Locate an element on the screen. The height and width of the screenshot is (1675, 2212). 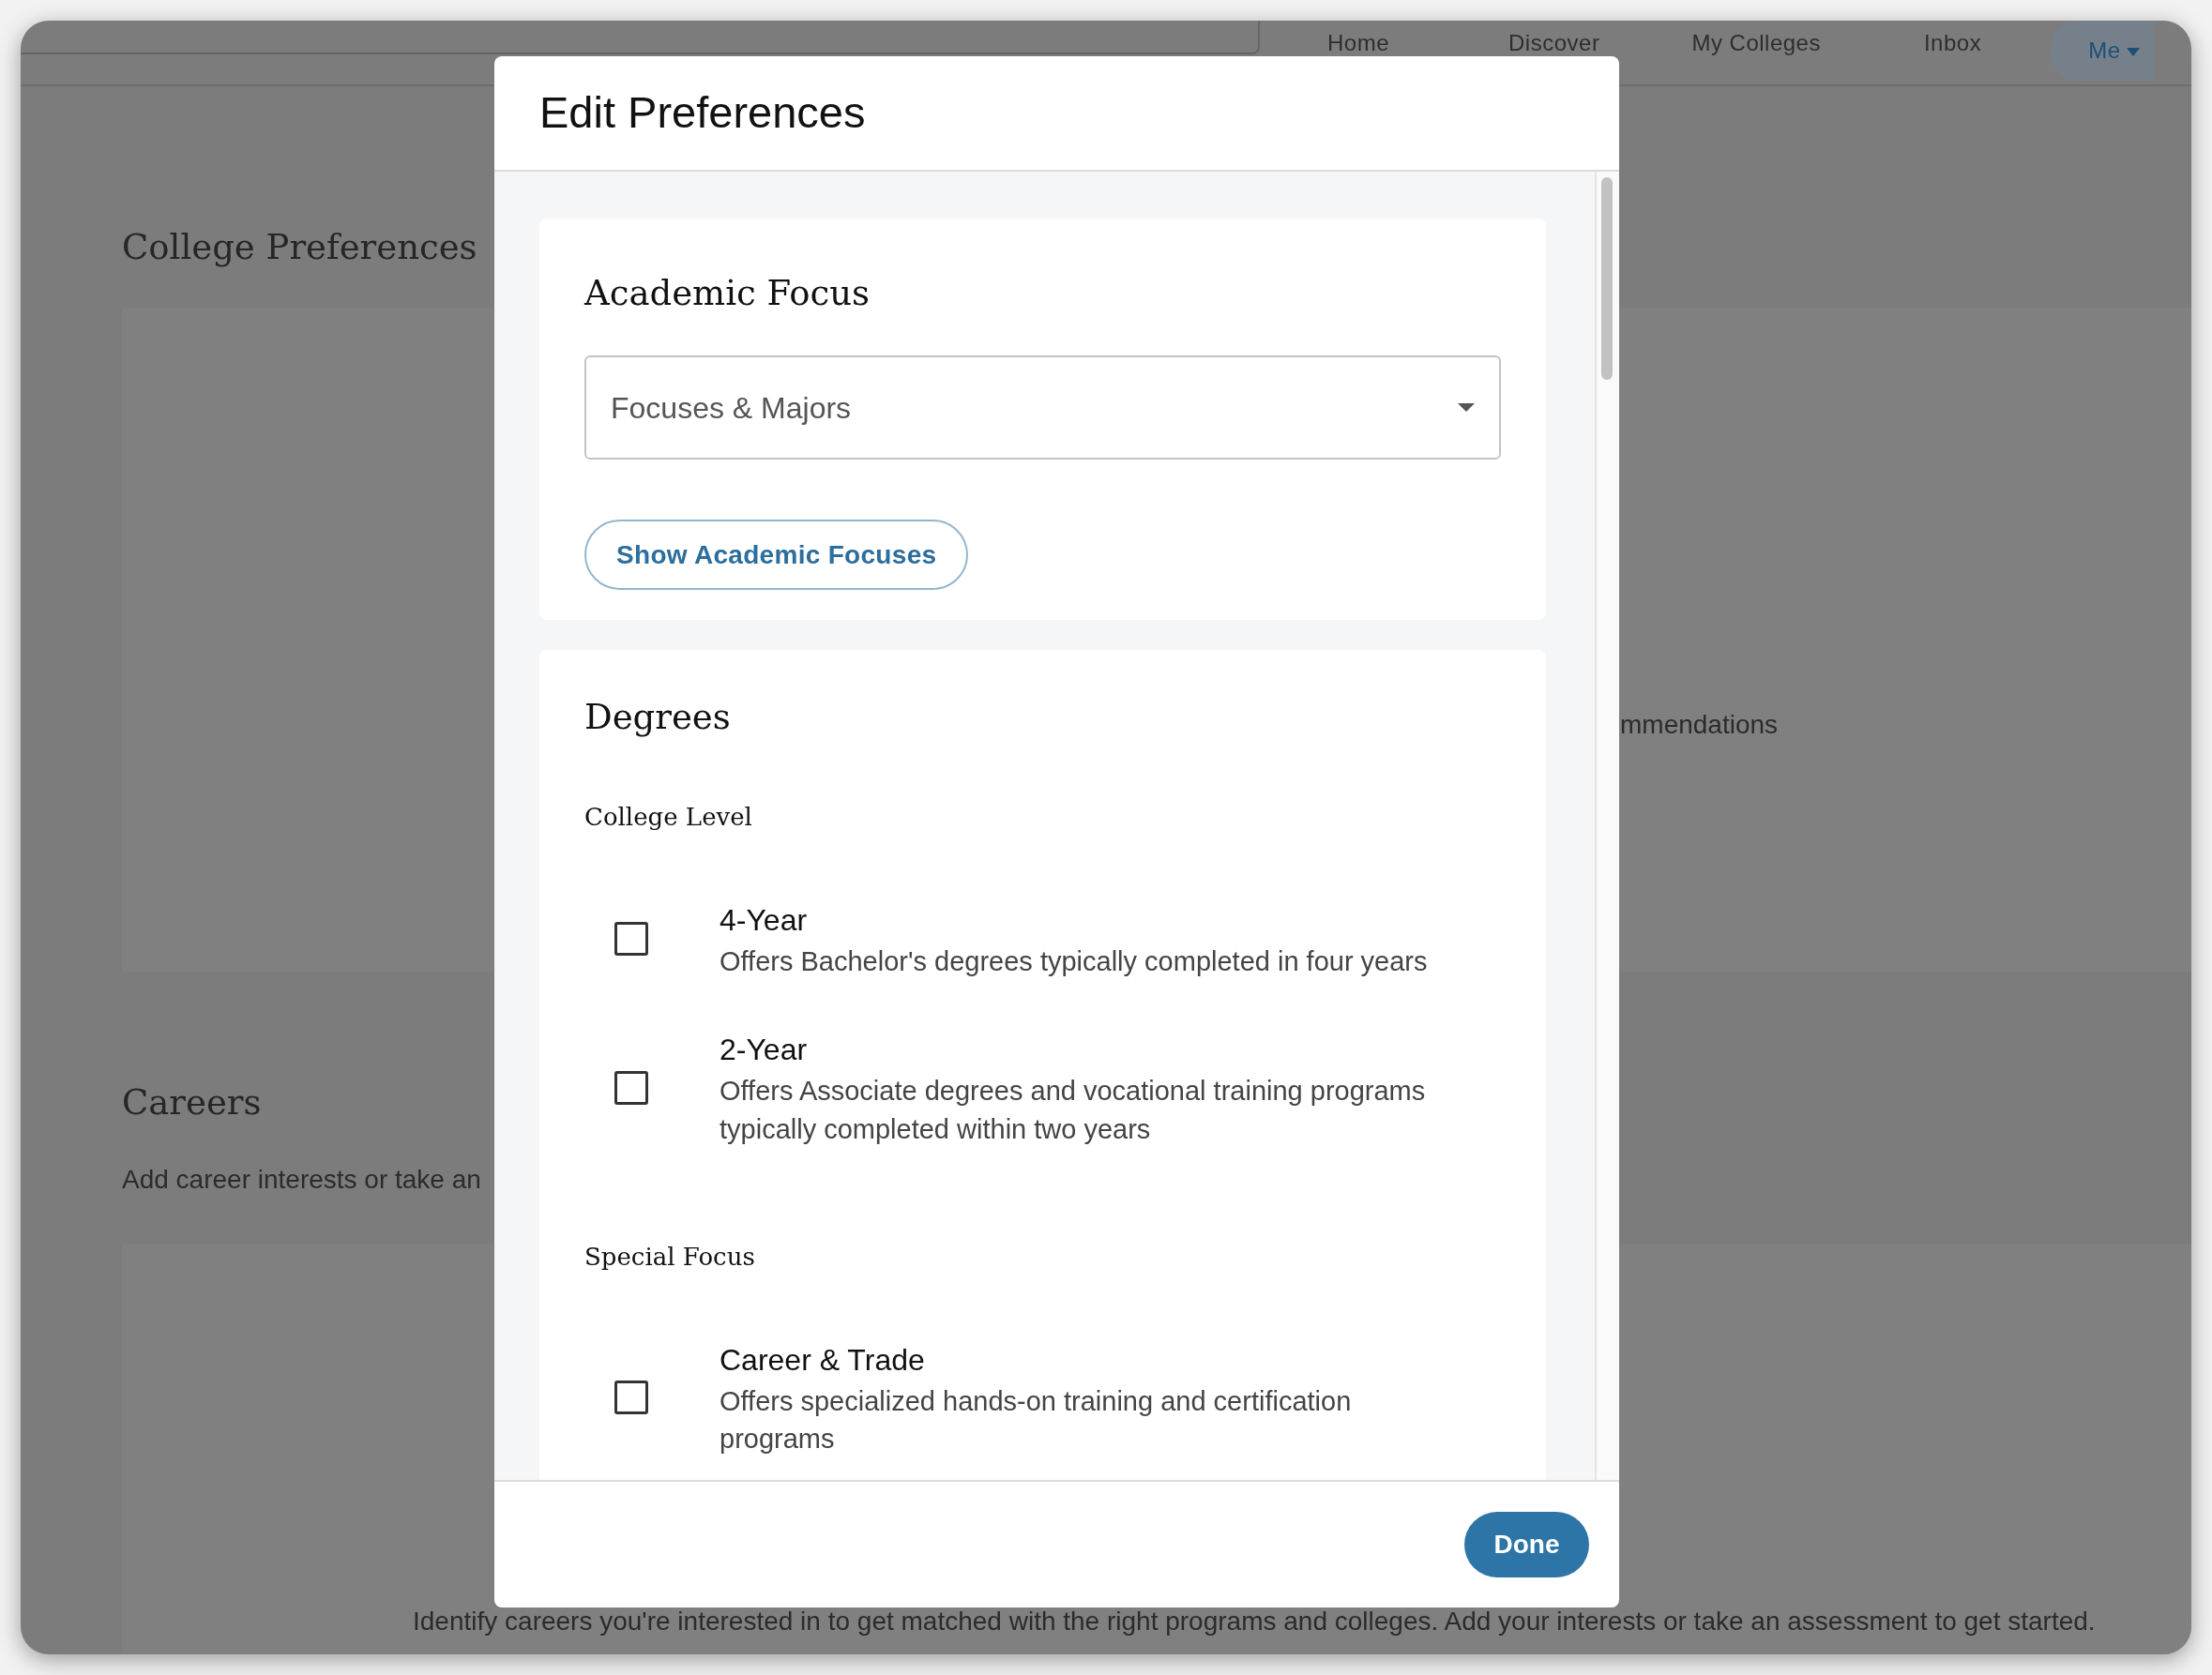
recommendations-text: mmendations is located at coordinates (1699, 725).